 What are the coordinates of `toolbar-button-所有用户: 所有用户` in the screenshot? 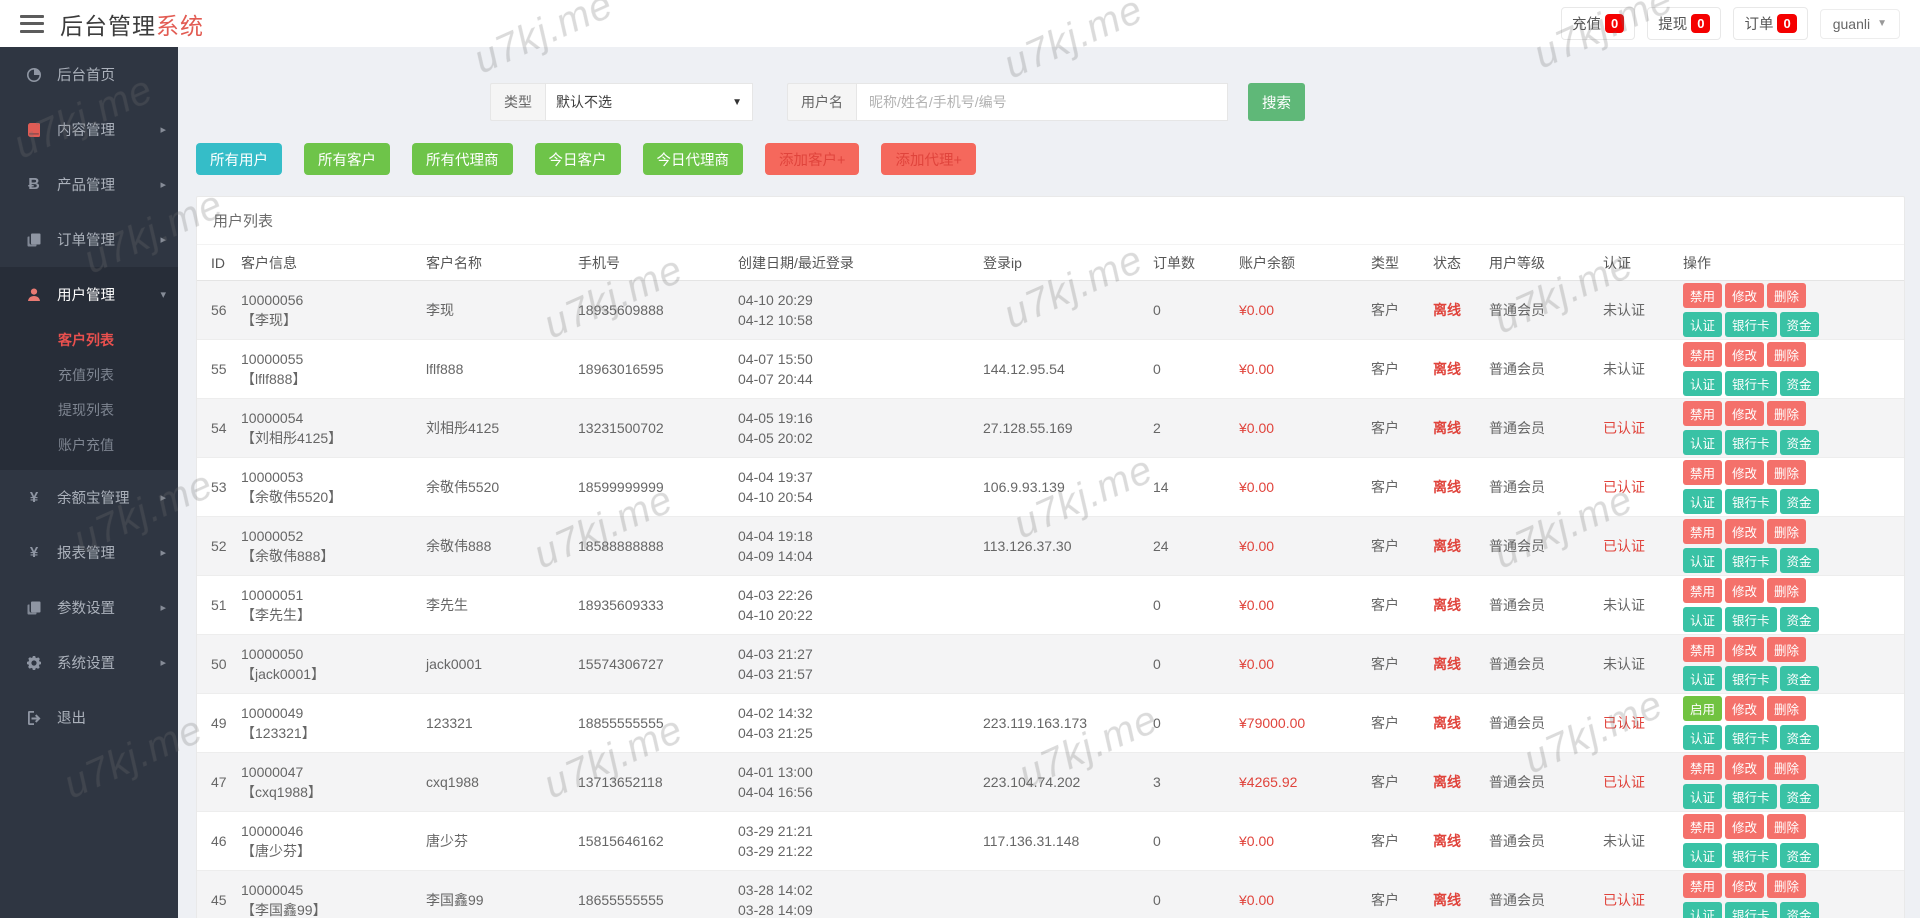 It's located at (239, 159).